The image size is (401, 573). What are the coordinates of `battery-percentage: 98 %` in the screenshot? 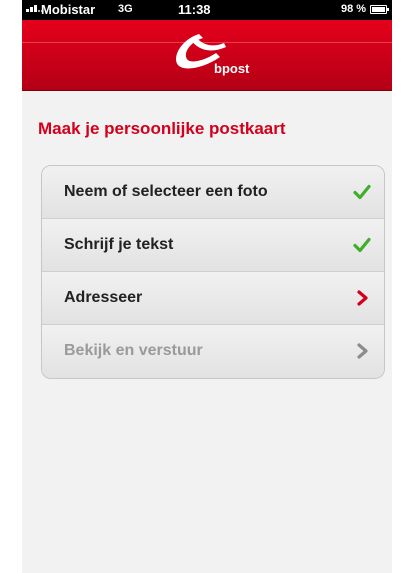 It's located at (354, 9).